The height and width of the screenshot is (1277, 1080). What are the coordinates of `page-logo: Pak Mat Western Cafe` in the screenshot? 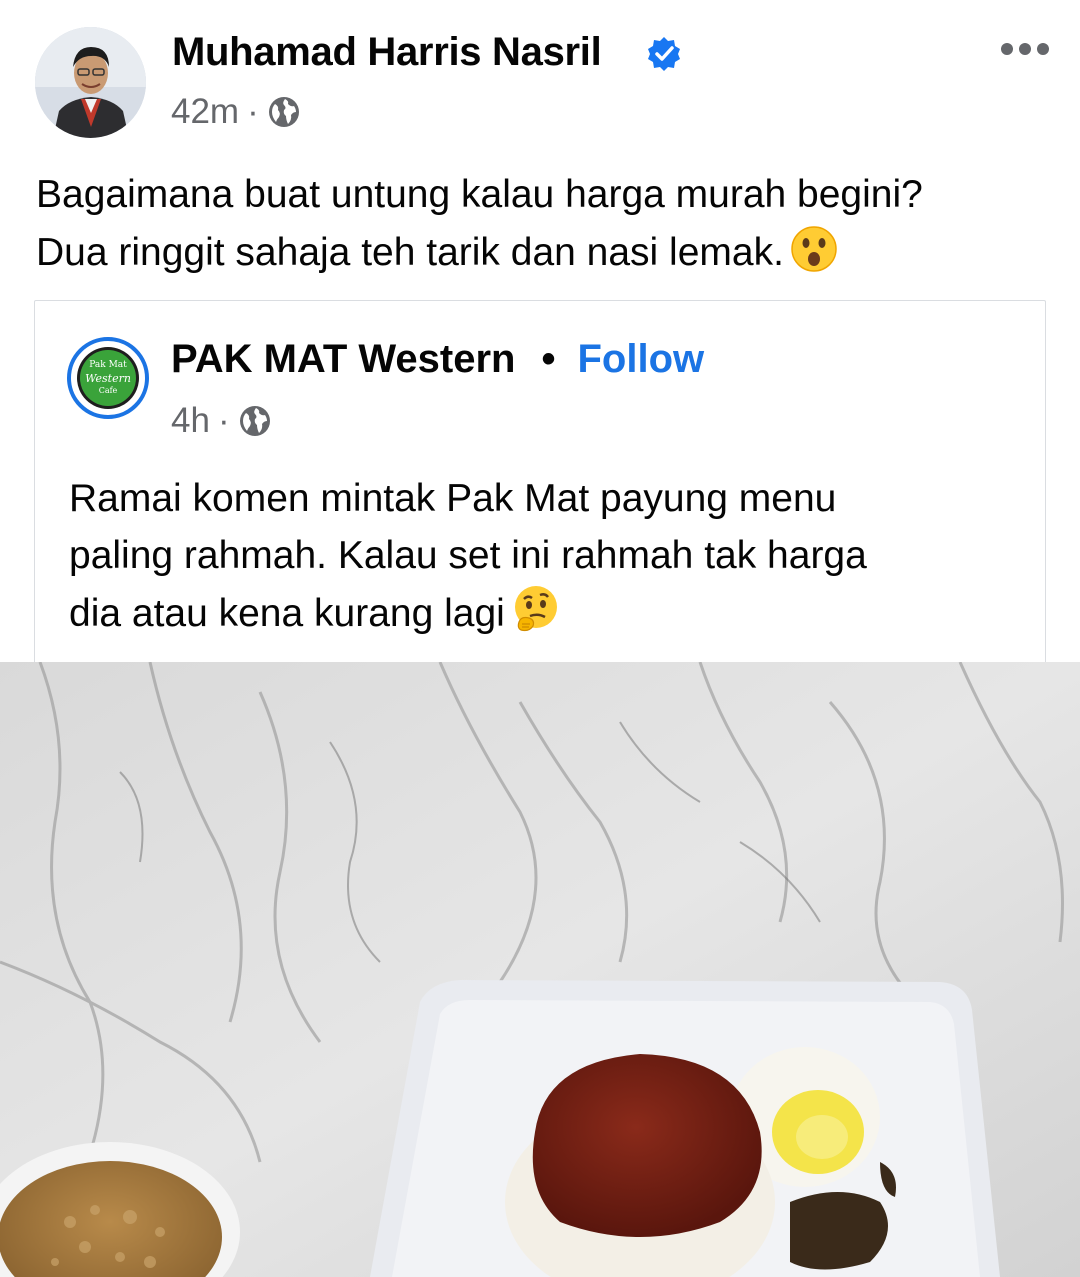 It's located at (108, 378).